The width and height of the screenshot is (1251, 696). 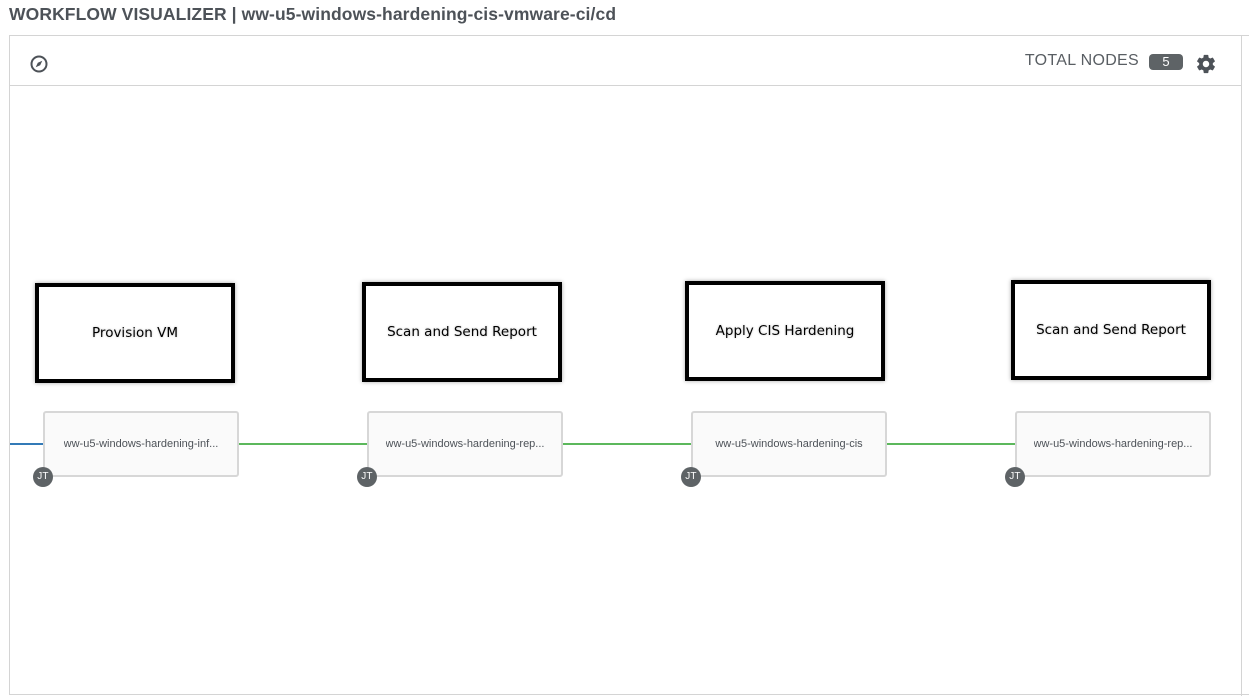 I want to click on workflow-links, so click(x=512, y=444).